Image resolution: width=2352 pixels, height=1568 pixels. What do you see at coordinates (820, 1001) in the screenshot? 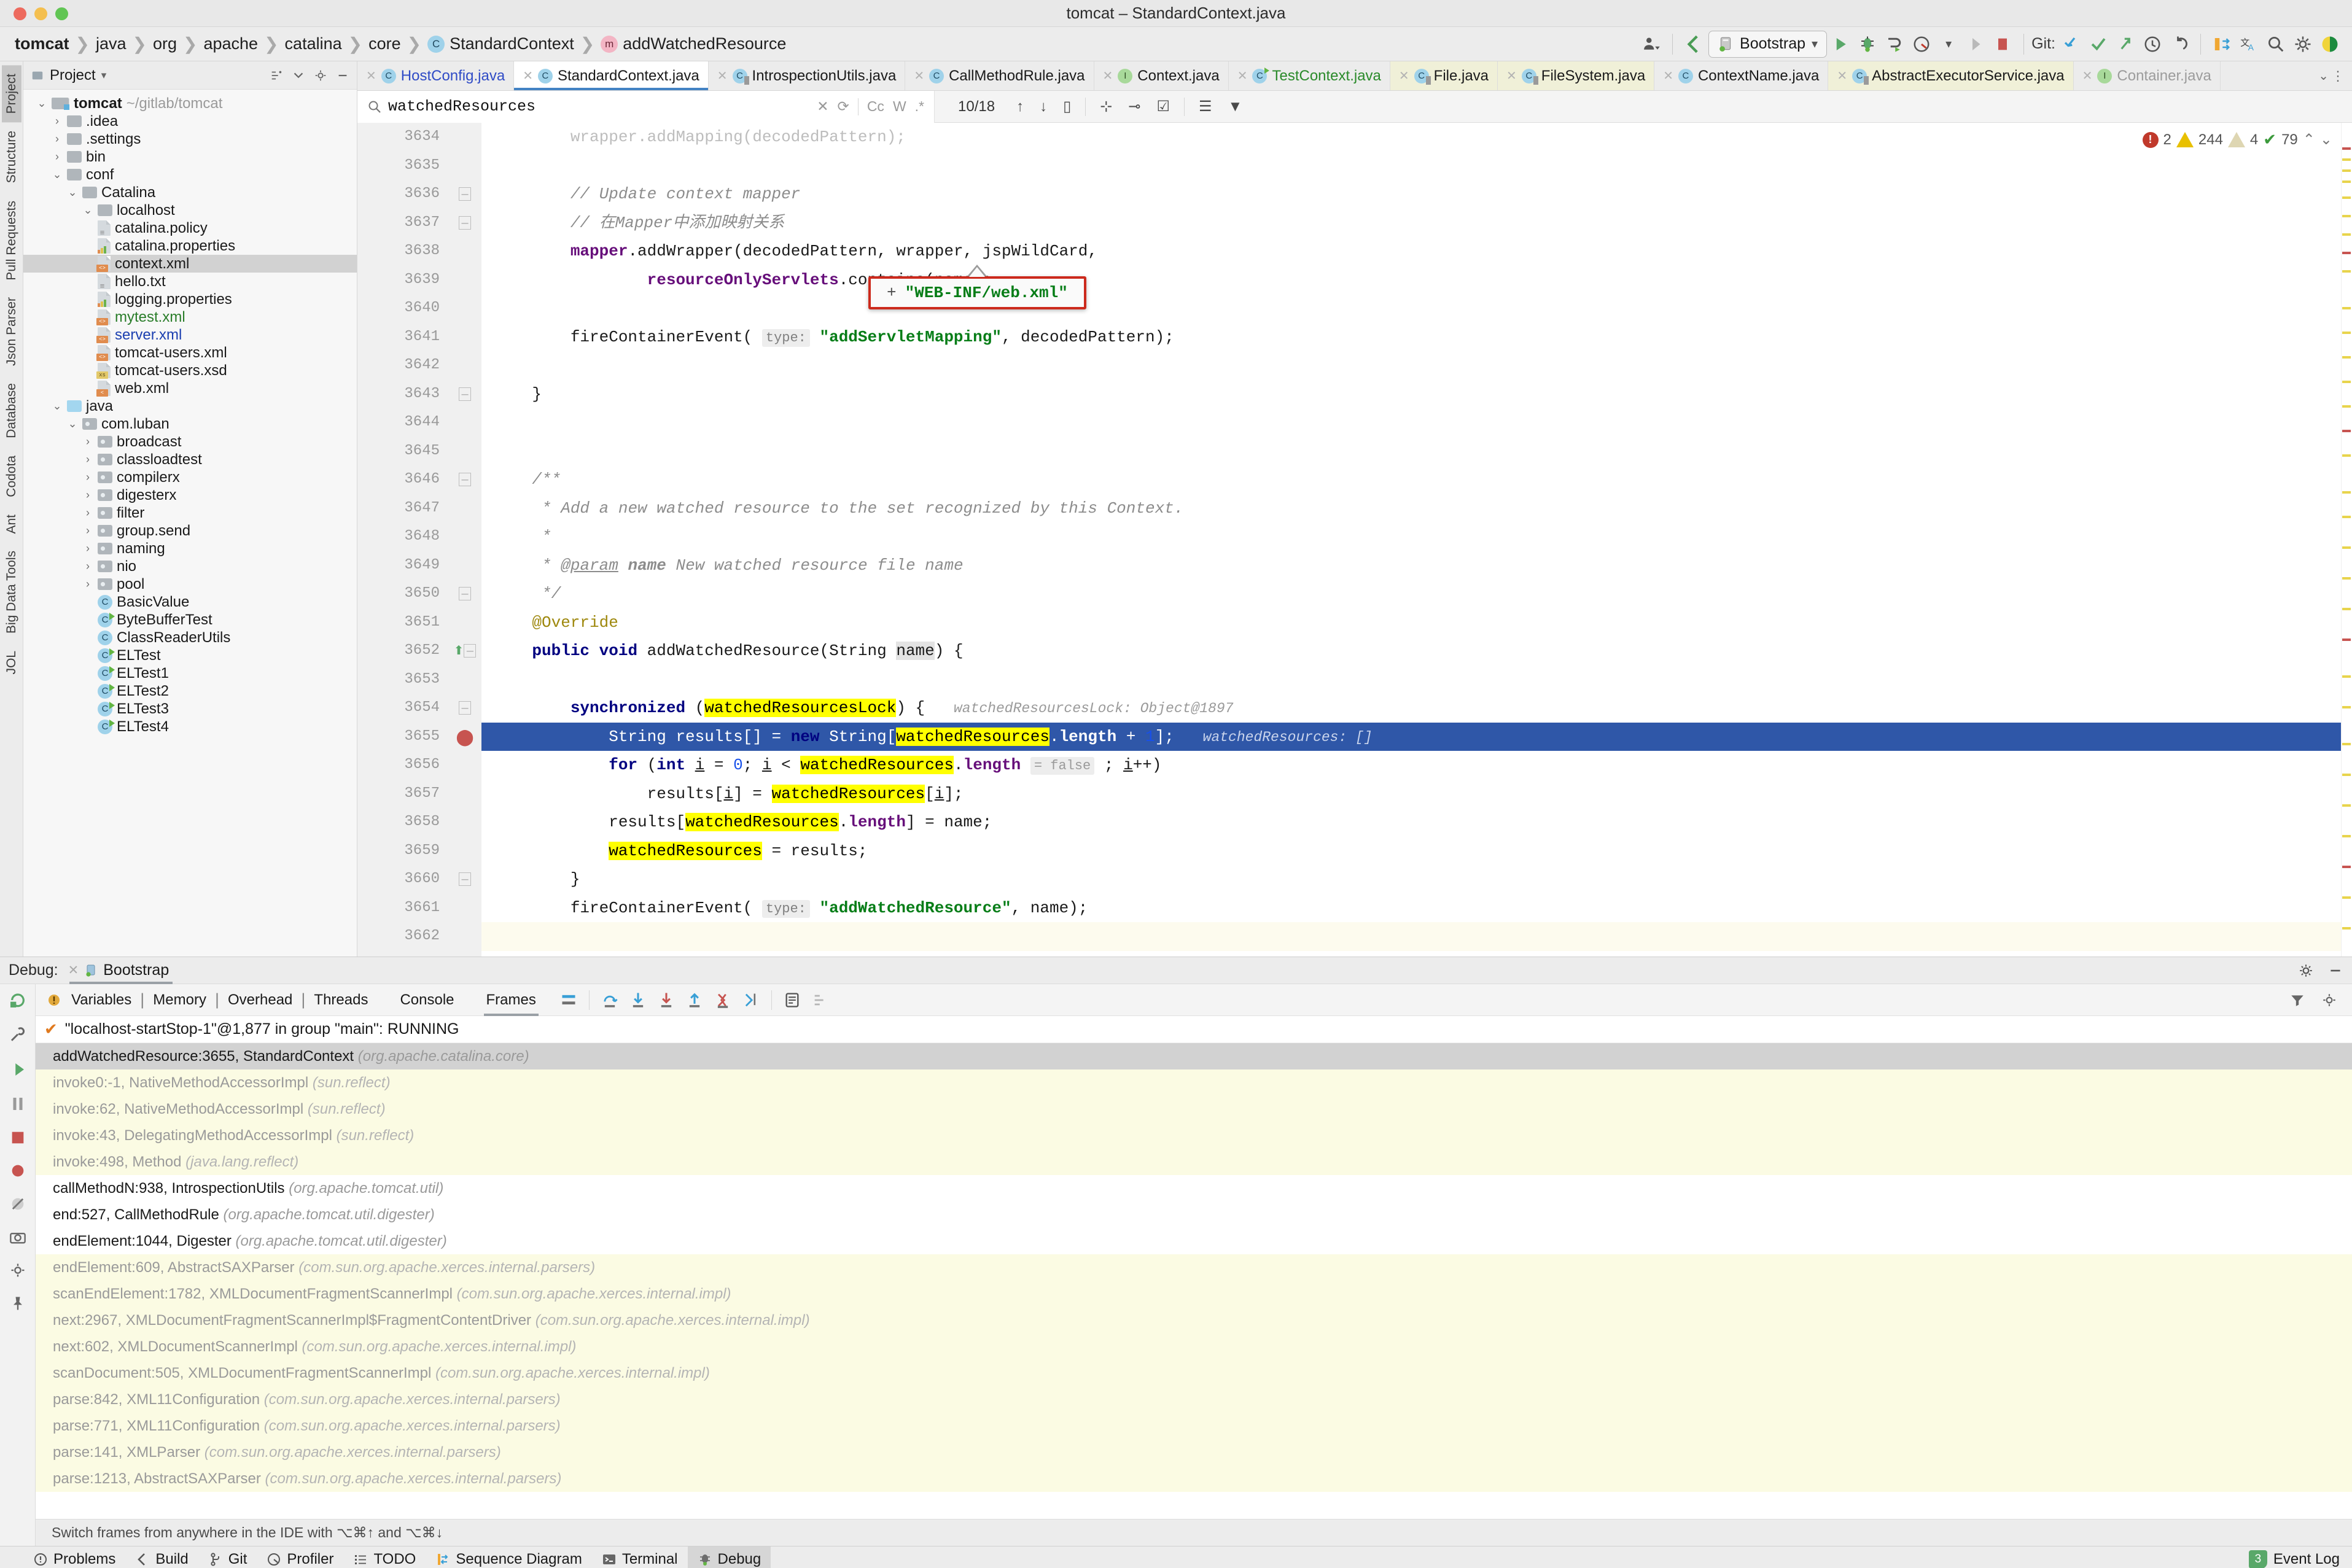
I see `layout-settings-icon` at bounding box center [820, 1001].